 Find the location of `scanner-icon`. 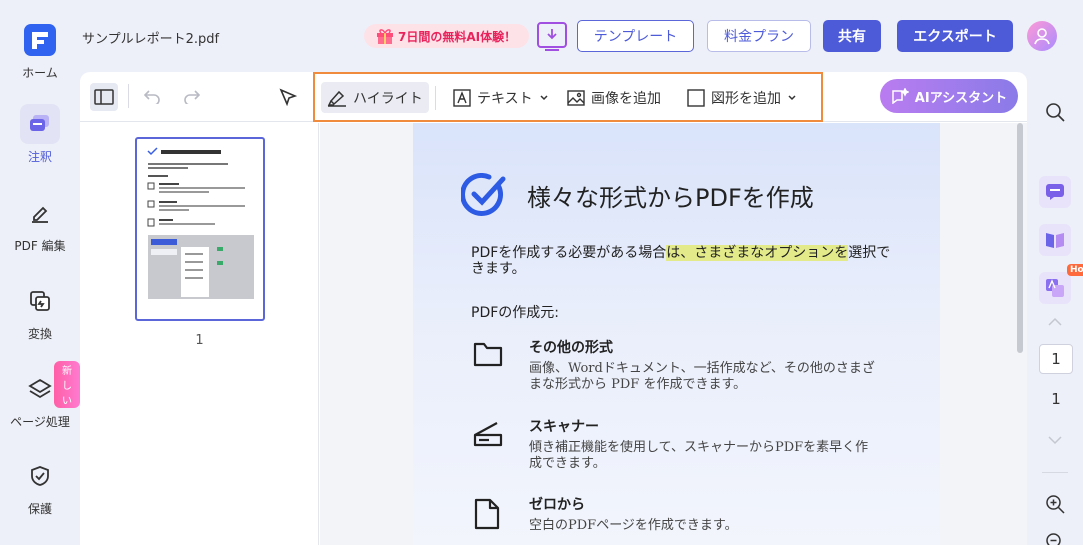

scanner-icon is located at coordinates (488, 435).